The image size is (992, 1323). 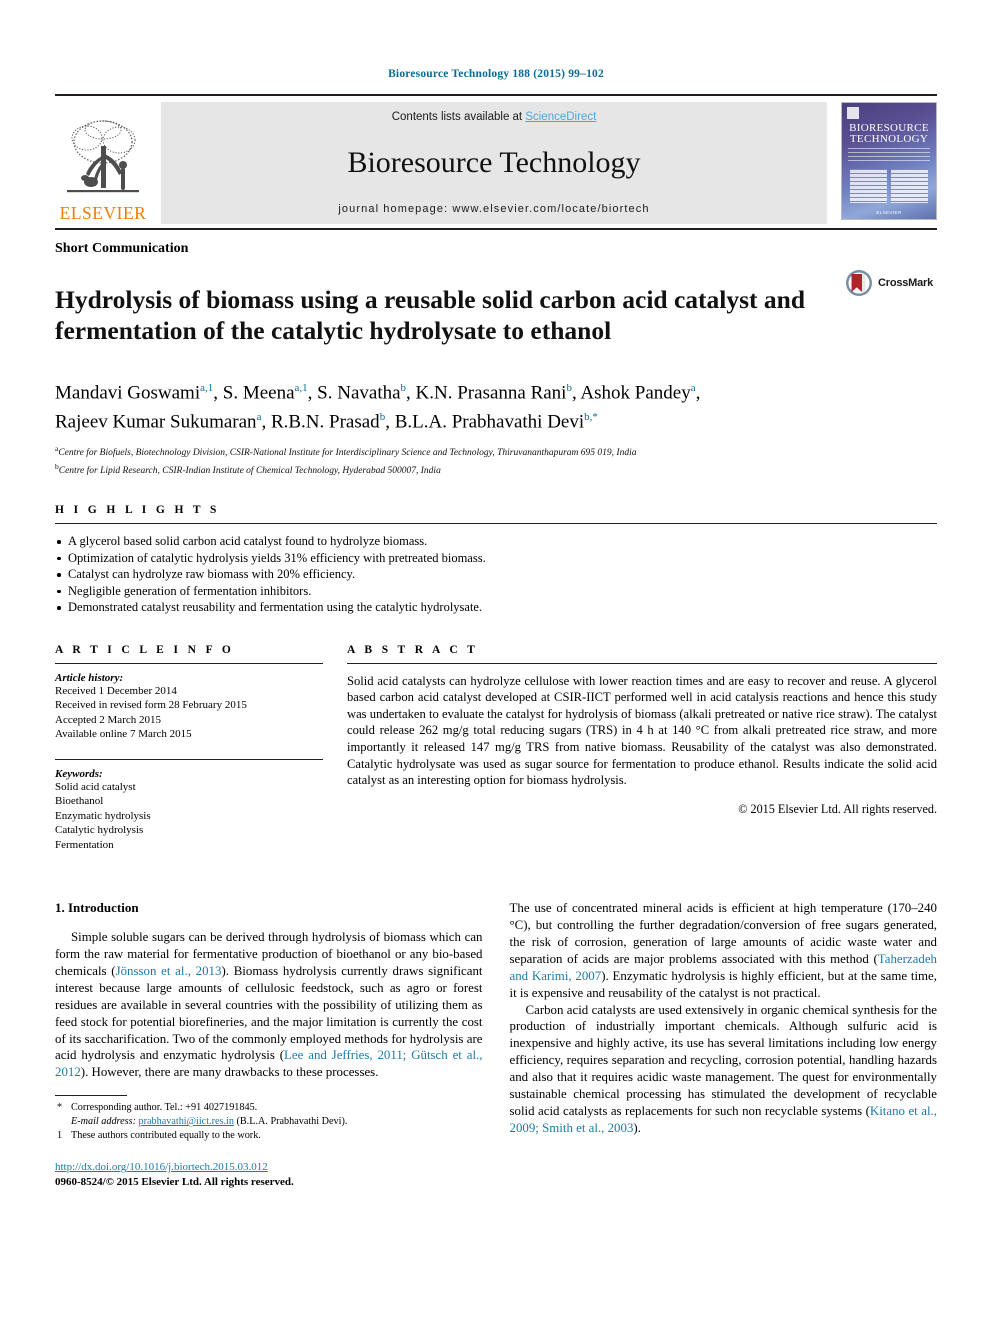 I want to click on keyword-item: Solid acid catalyst, so click(x=95, y=786).